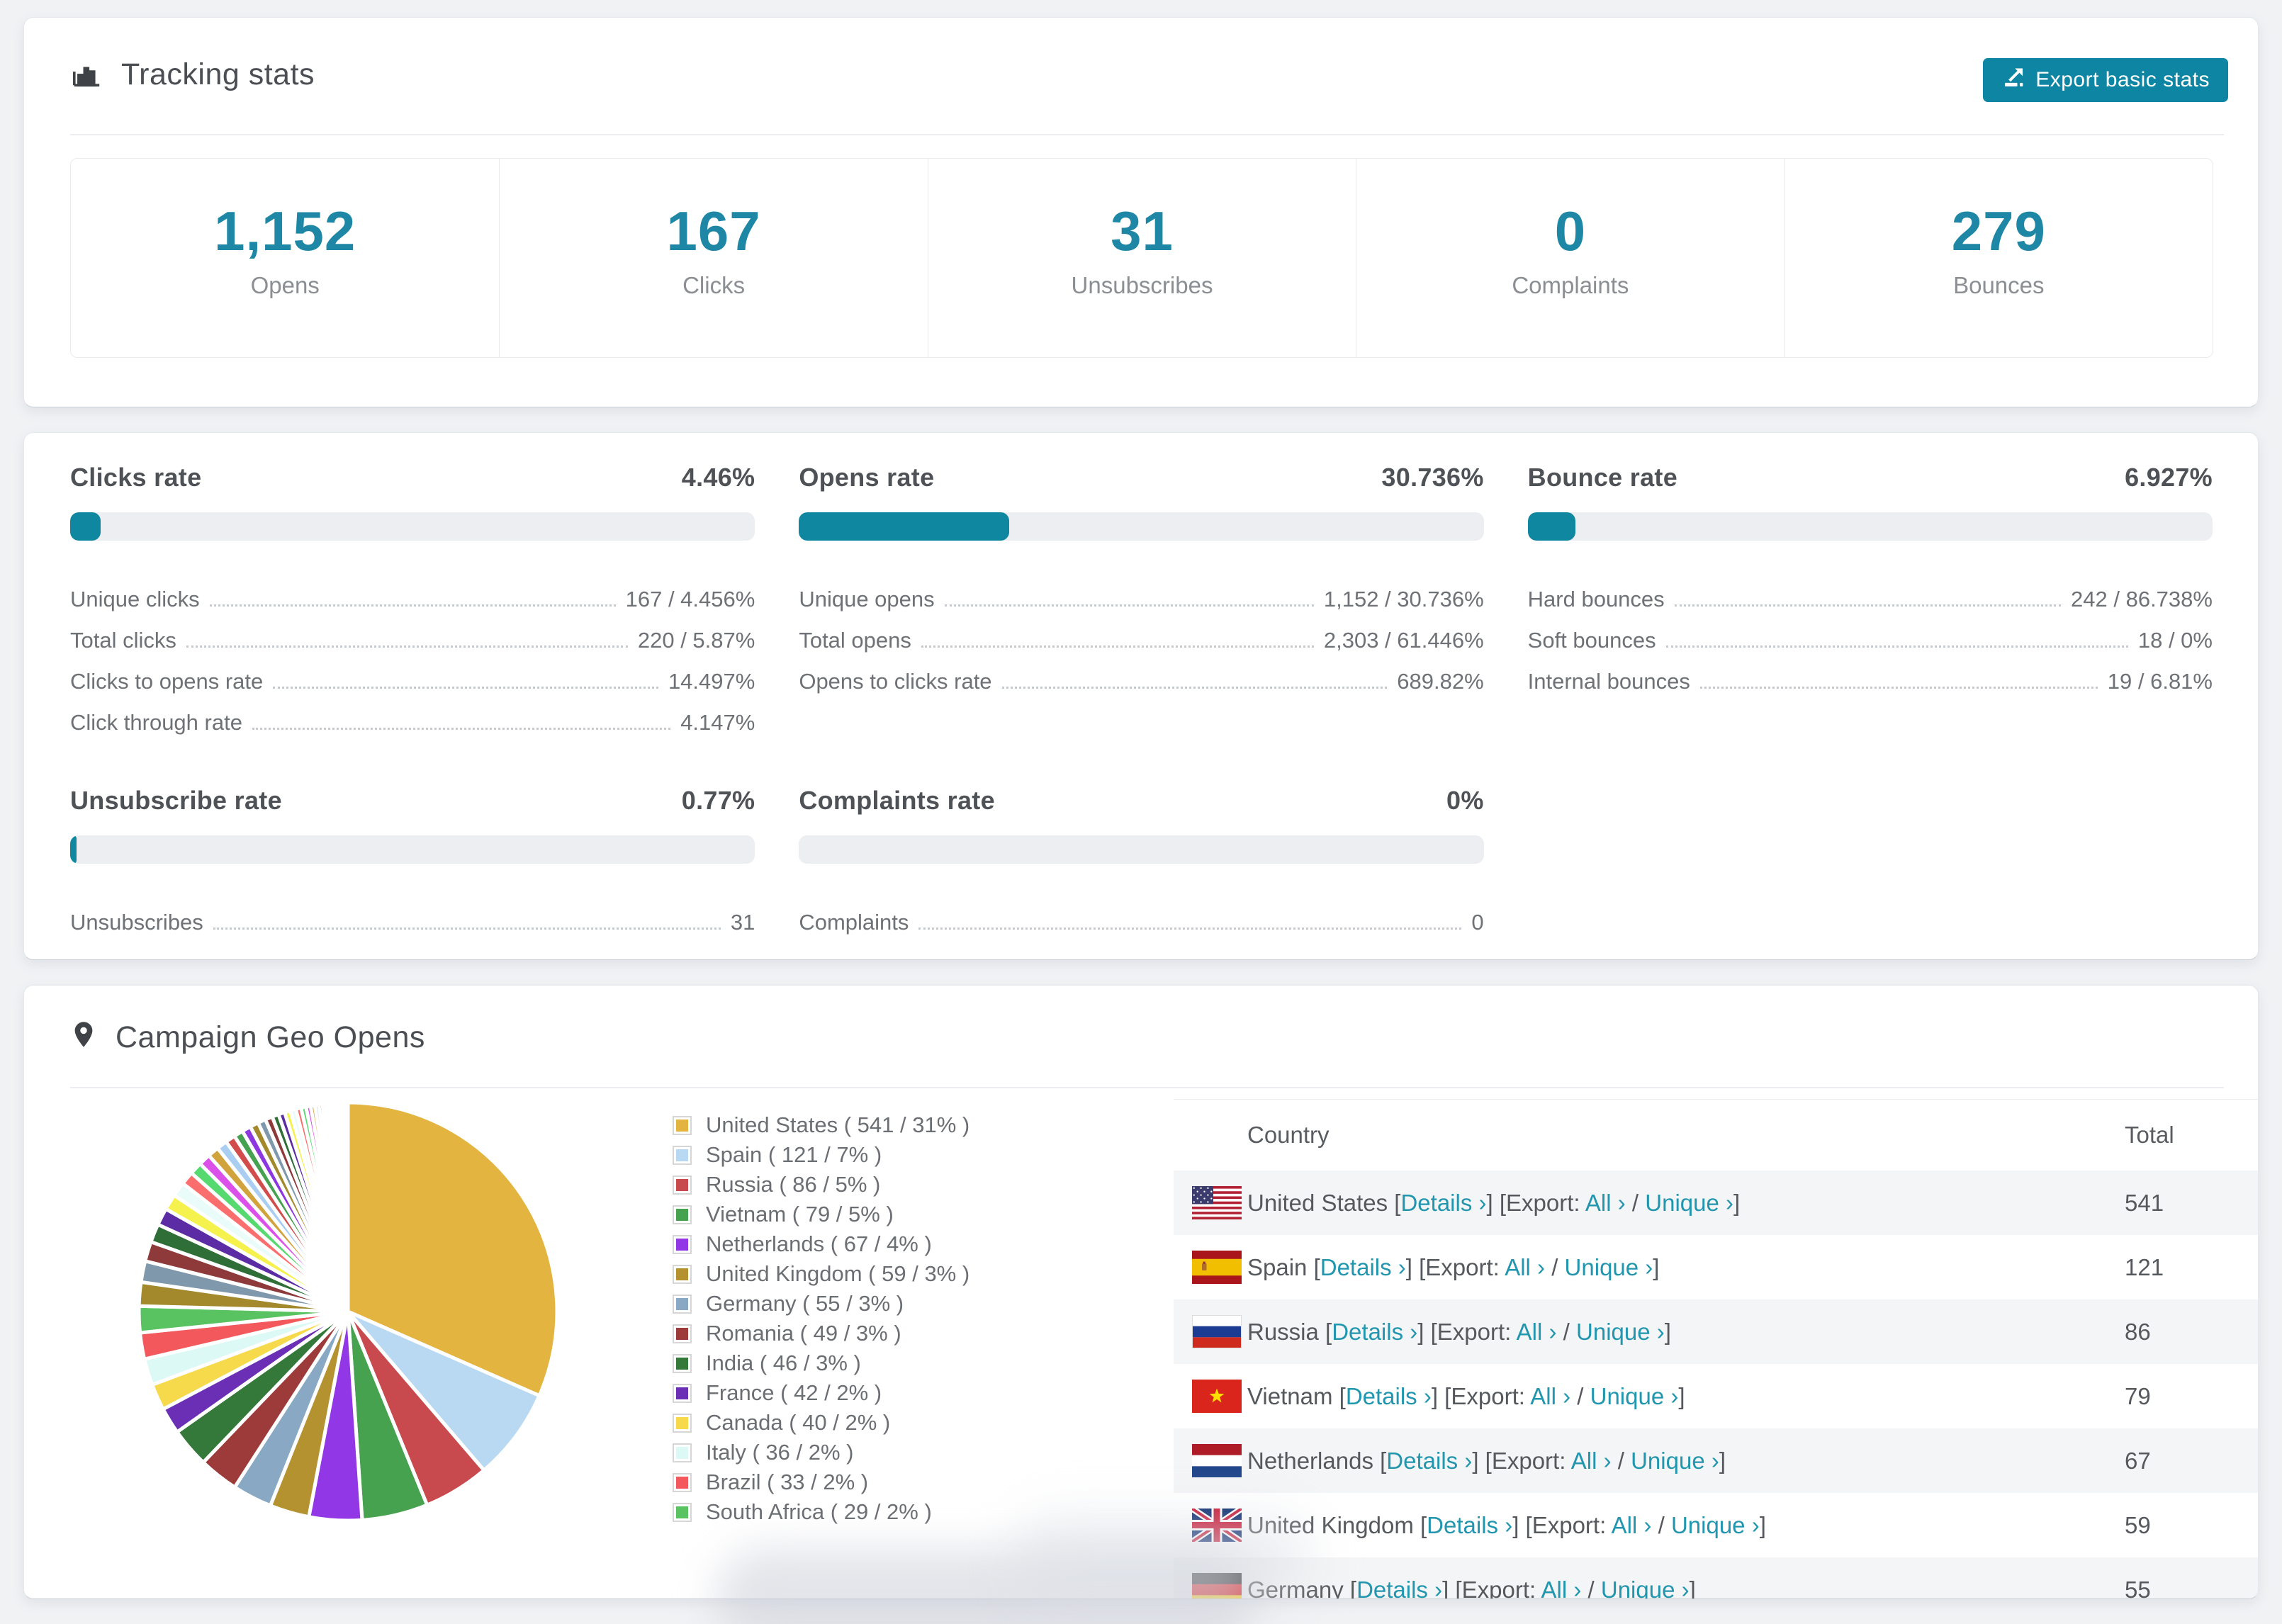 The width and height of the screenshot is (2282, 1624). I want to click on metric-row: Internal bounces 19 / 6.81%, so click(1871, 674).